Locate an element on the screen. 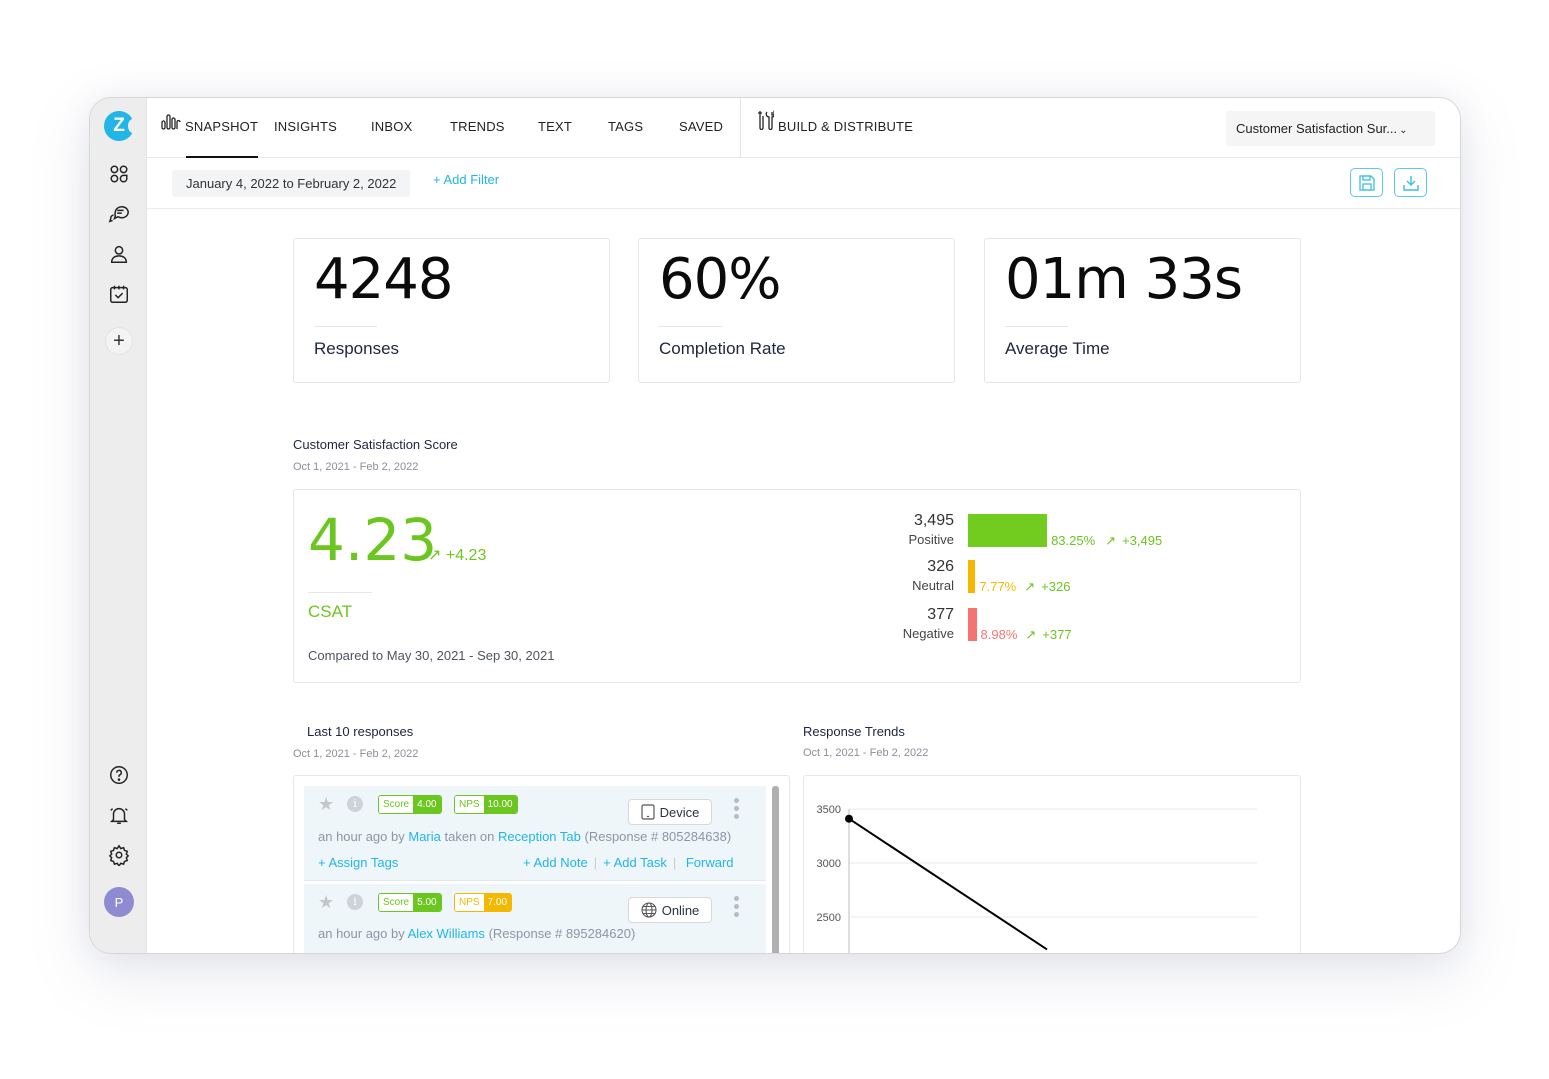  nps-badge: NPS 7.00 is located at coordinates (483, 902).